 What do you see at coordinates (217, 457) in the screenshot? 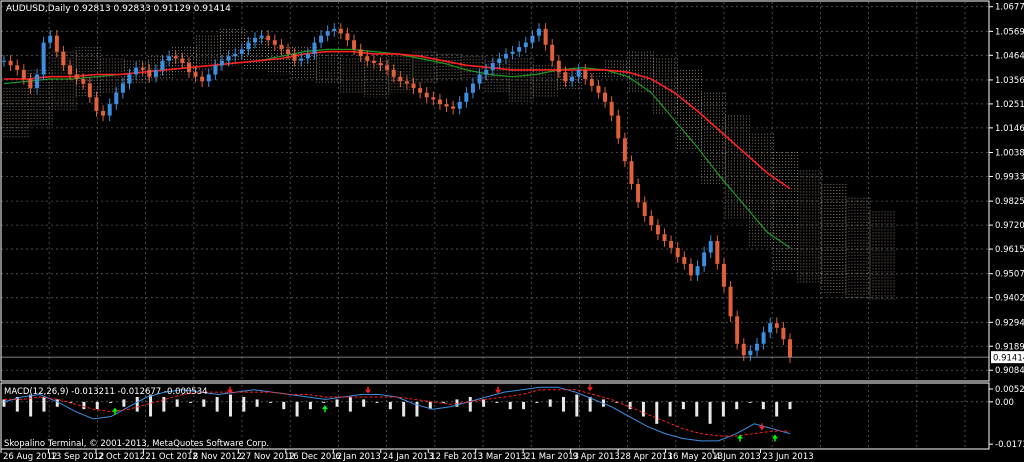
I see `date-tick-label: 8 Nov 2012` at bounding box center [217, 457].